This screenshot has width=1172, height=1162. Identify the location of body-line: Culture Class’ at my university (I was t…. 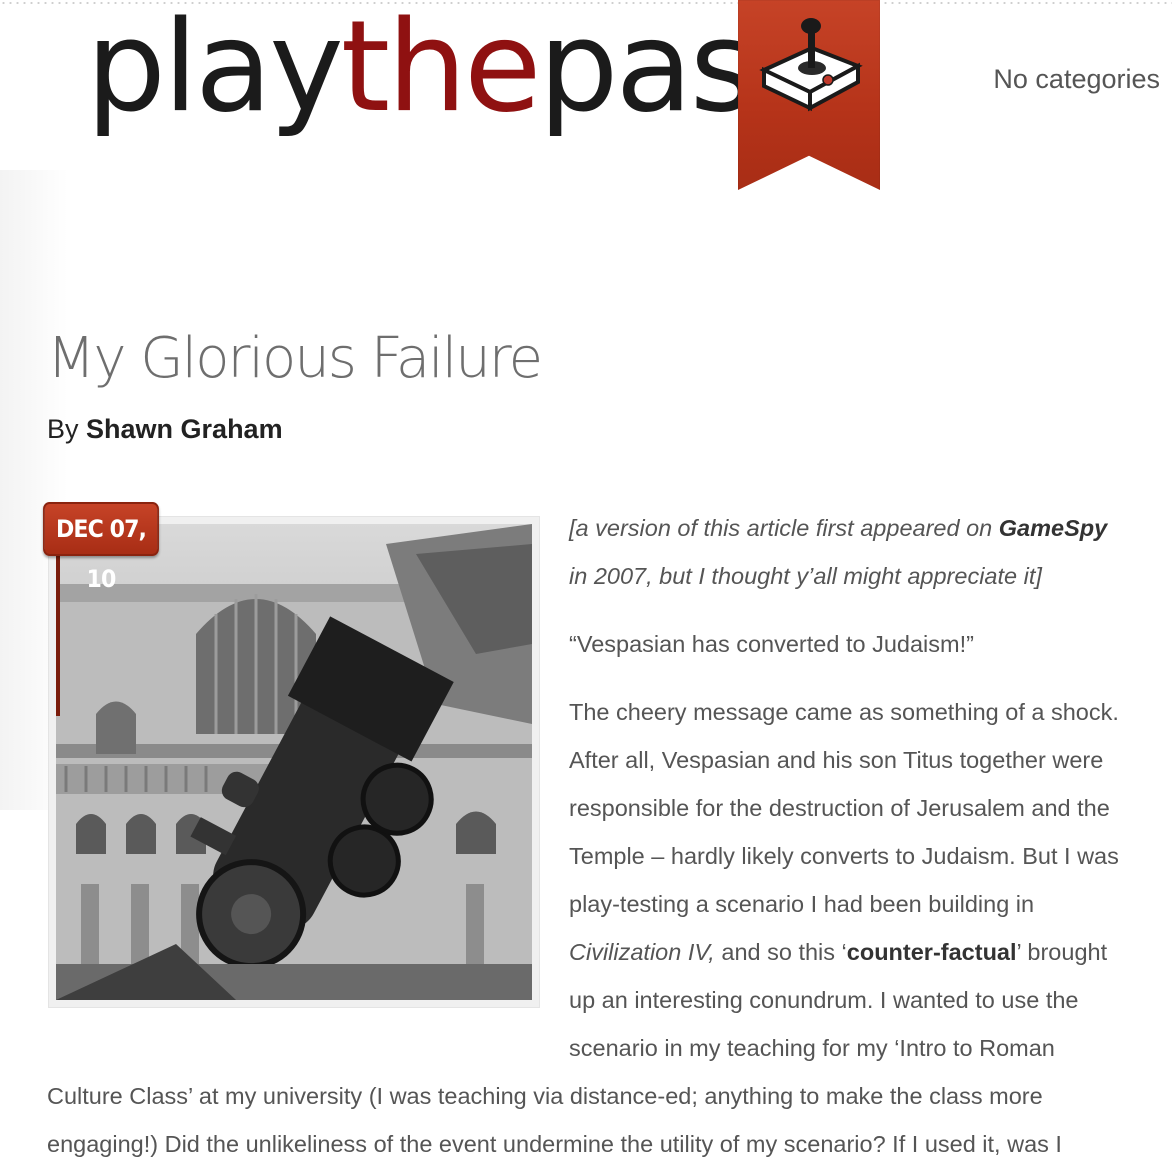
(545, 1096).